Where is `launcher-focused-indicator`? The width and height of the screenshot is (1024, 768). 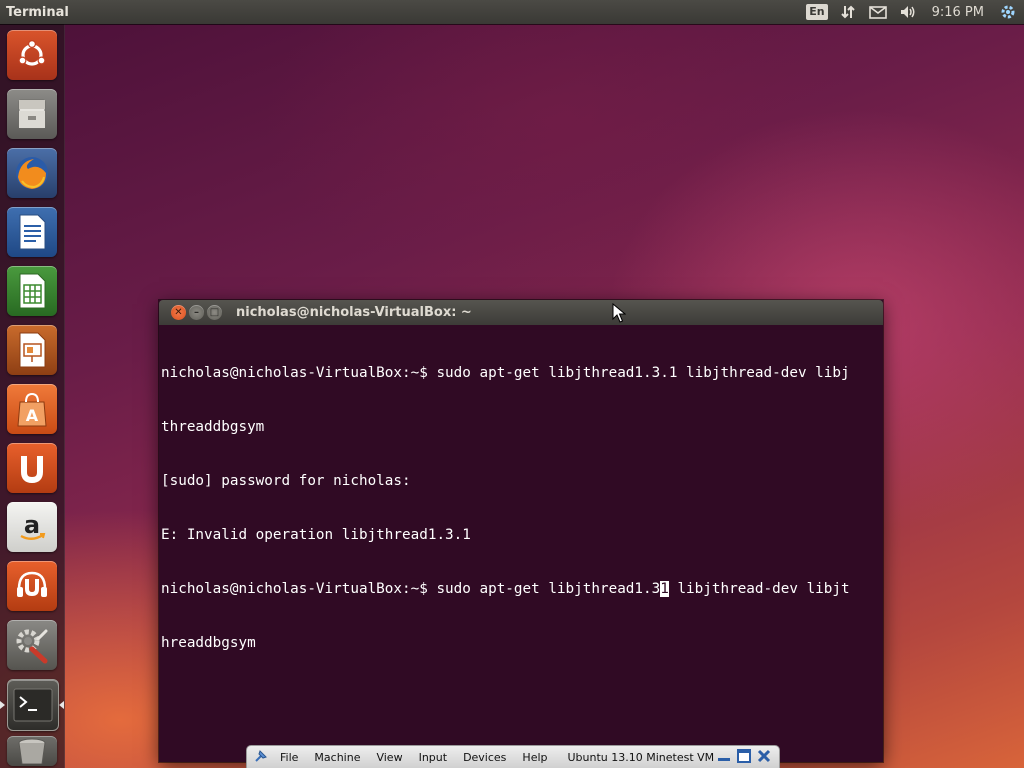 launcher-focused-indicator is located at coordinates (61, 705).